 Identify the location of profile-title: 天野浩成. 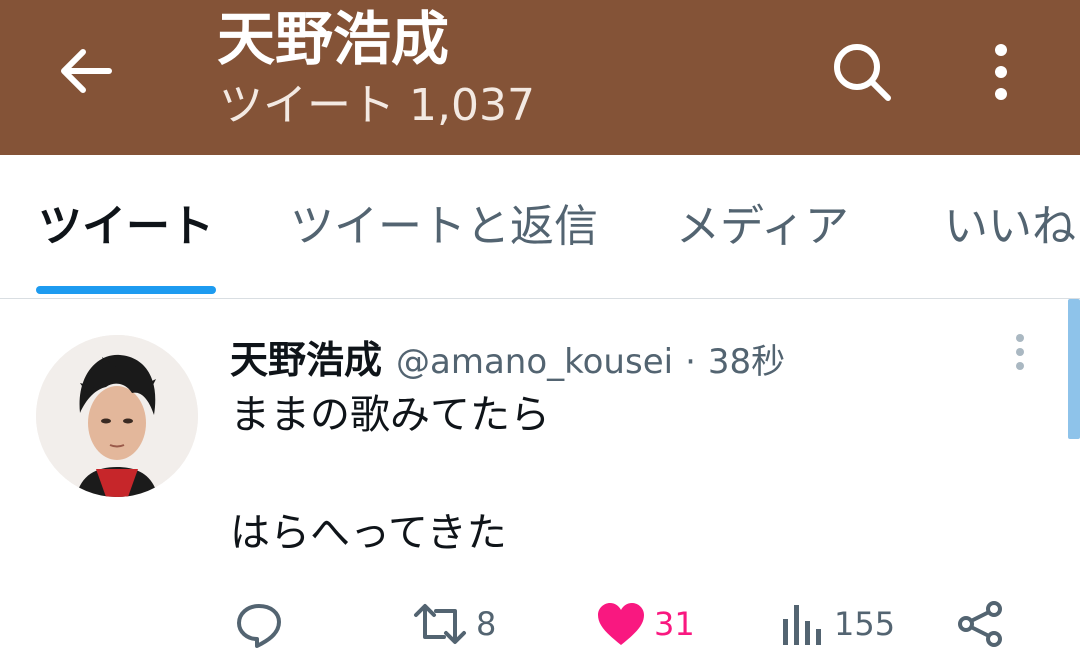
(333, 39).